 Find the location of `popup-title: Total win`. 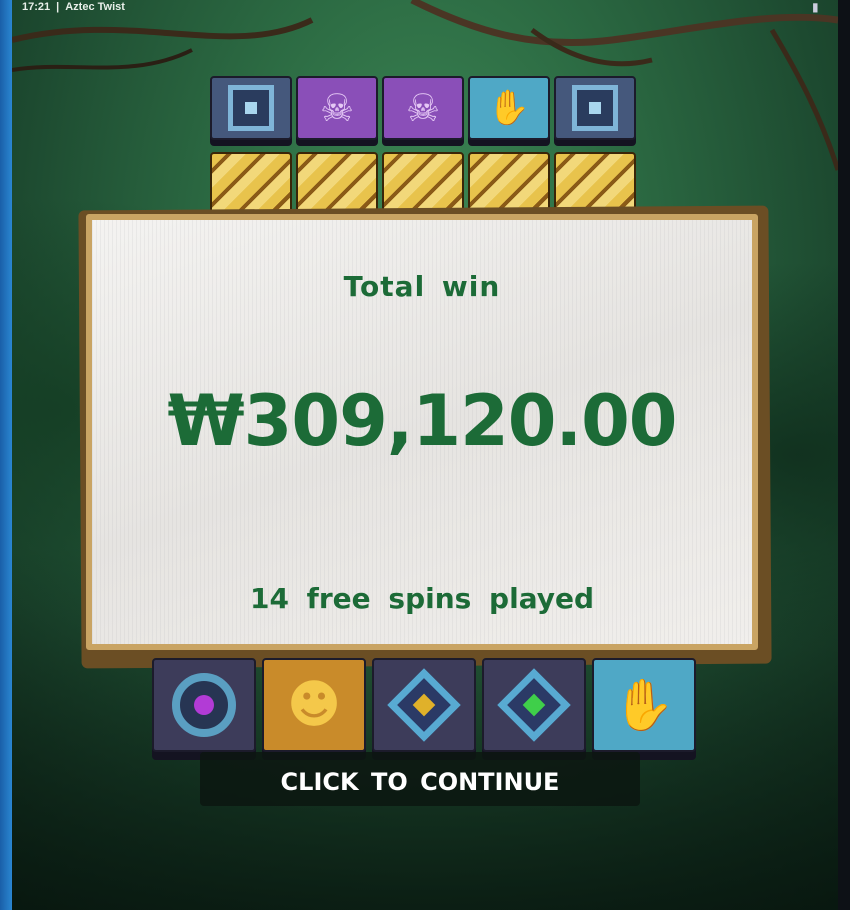

popup-title: Total win is located at coordinates (422, 286).